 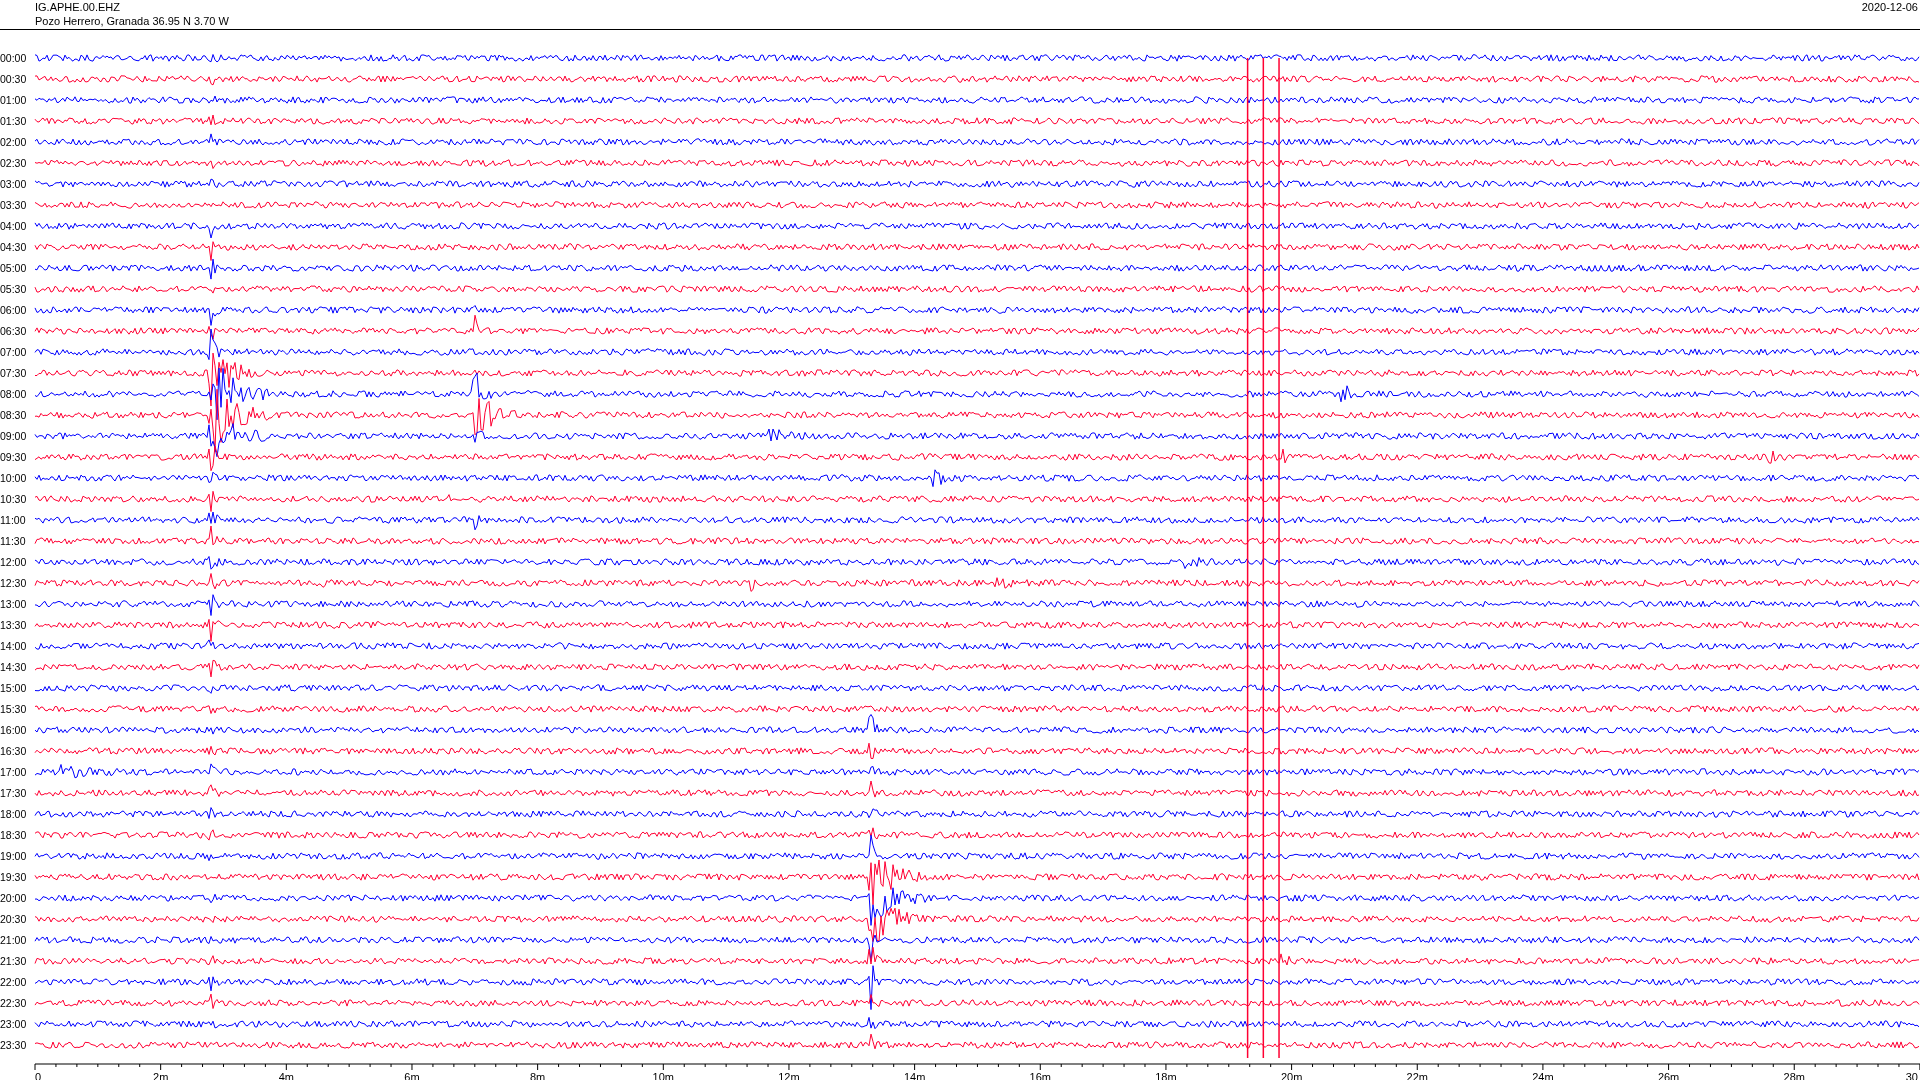 What do you see at coordinates (14, 667) in the screenshot?
I see `time-label: 14:30` at bounding box center [14, 667].